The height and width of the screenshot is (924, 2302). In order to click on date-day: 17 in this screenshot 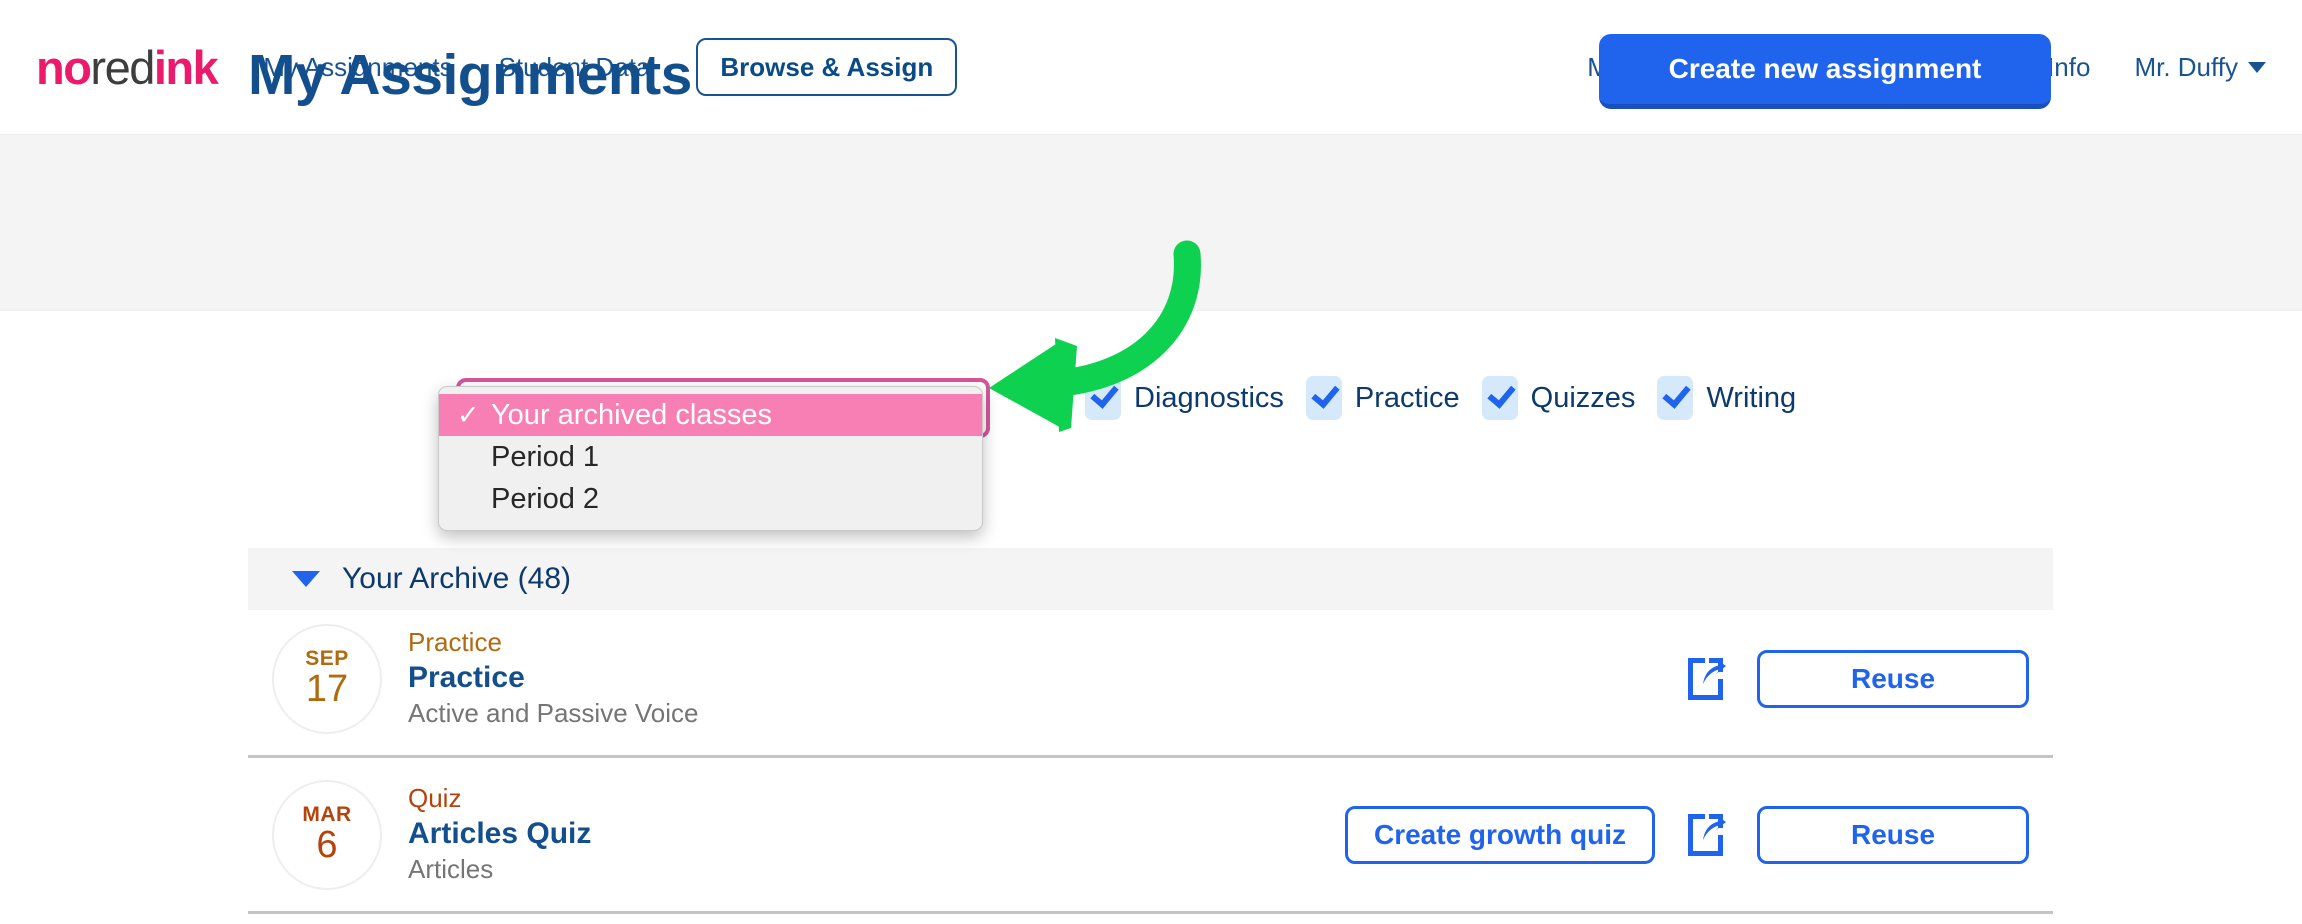, I will do `click(327, 689)`.